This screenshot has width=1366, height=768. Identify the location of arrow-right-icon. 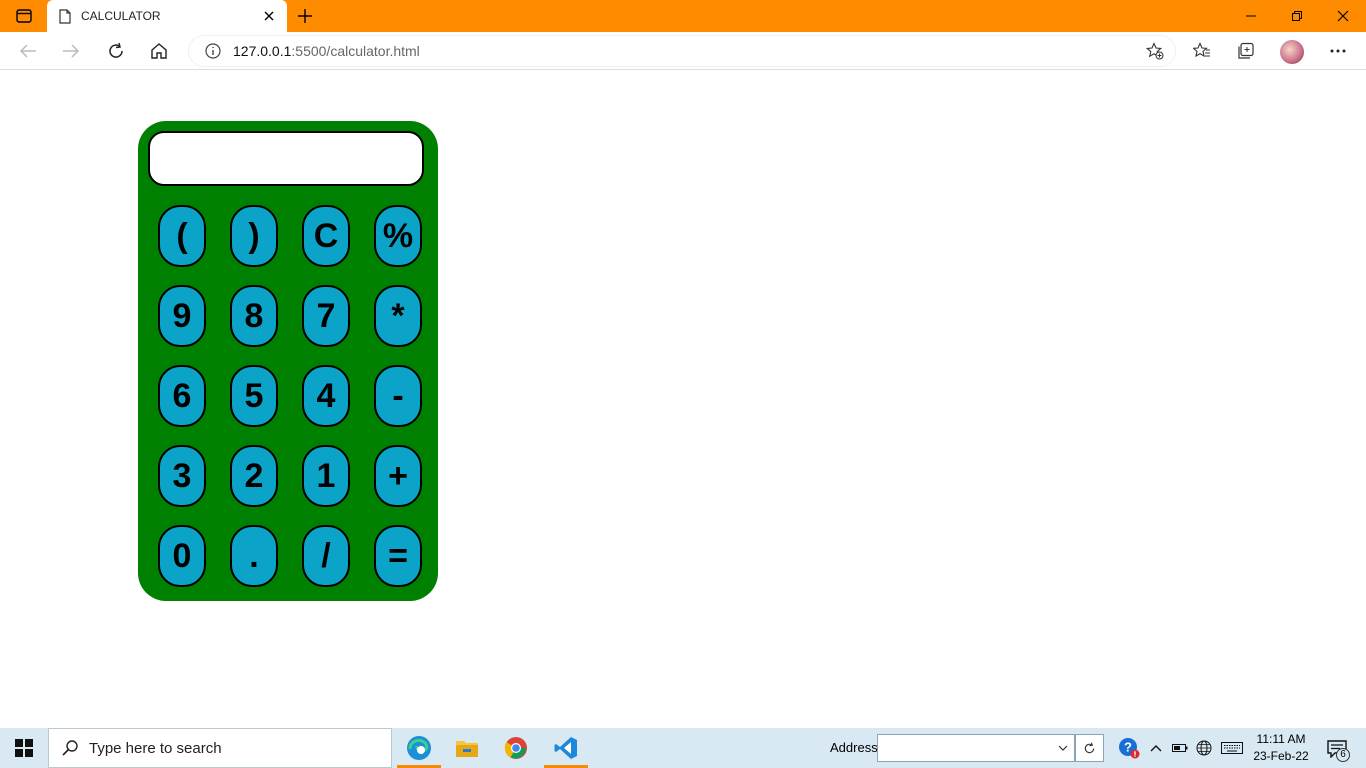
(71, 51).